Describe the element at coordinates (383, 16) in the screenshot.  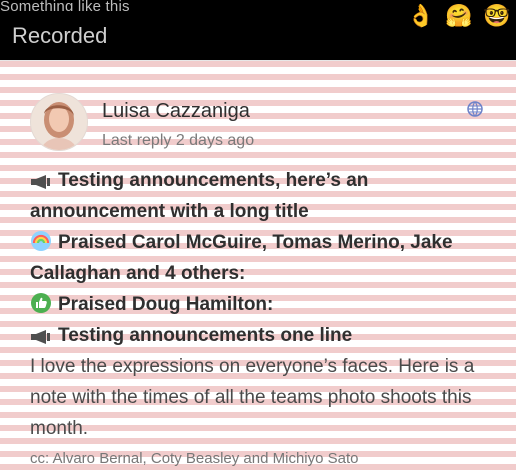
I see `grinning-sweat-icon: 😅` at that location.